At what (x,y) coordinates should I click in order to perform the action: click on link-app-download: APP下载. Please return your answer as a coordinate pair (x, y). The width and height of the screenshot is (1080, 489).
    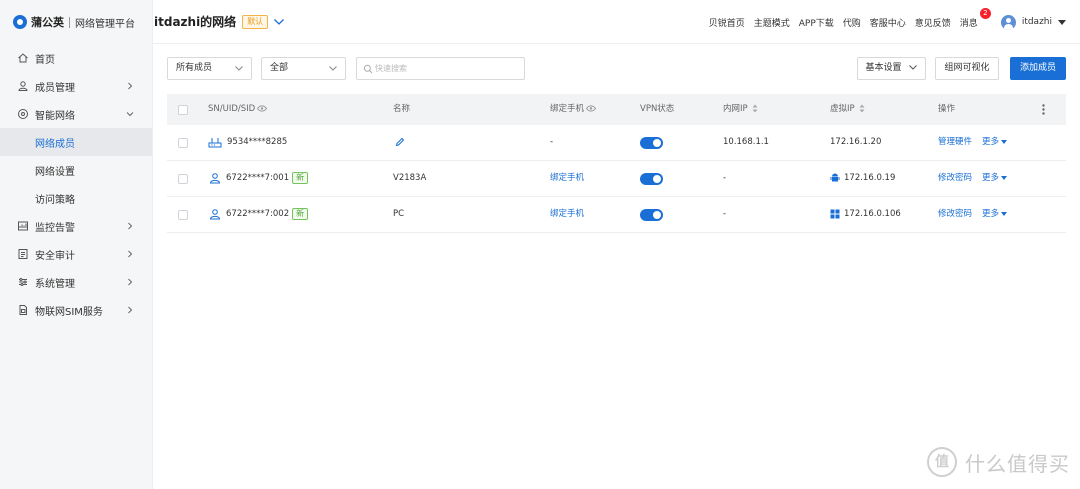
    Looking at the image, I should click on (816, 22).